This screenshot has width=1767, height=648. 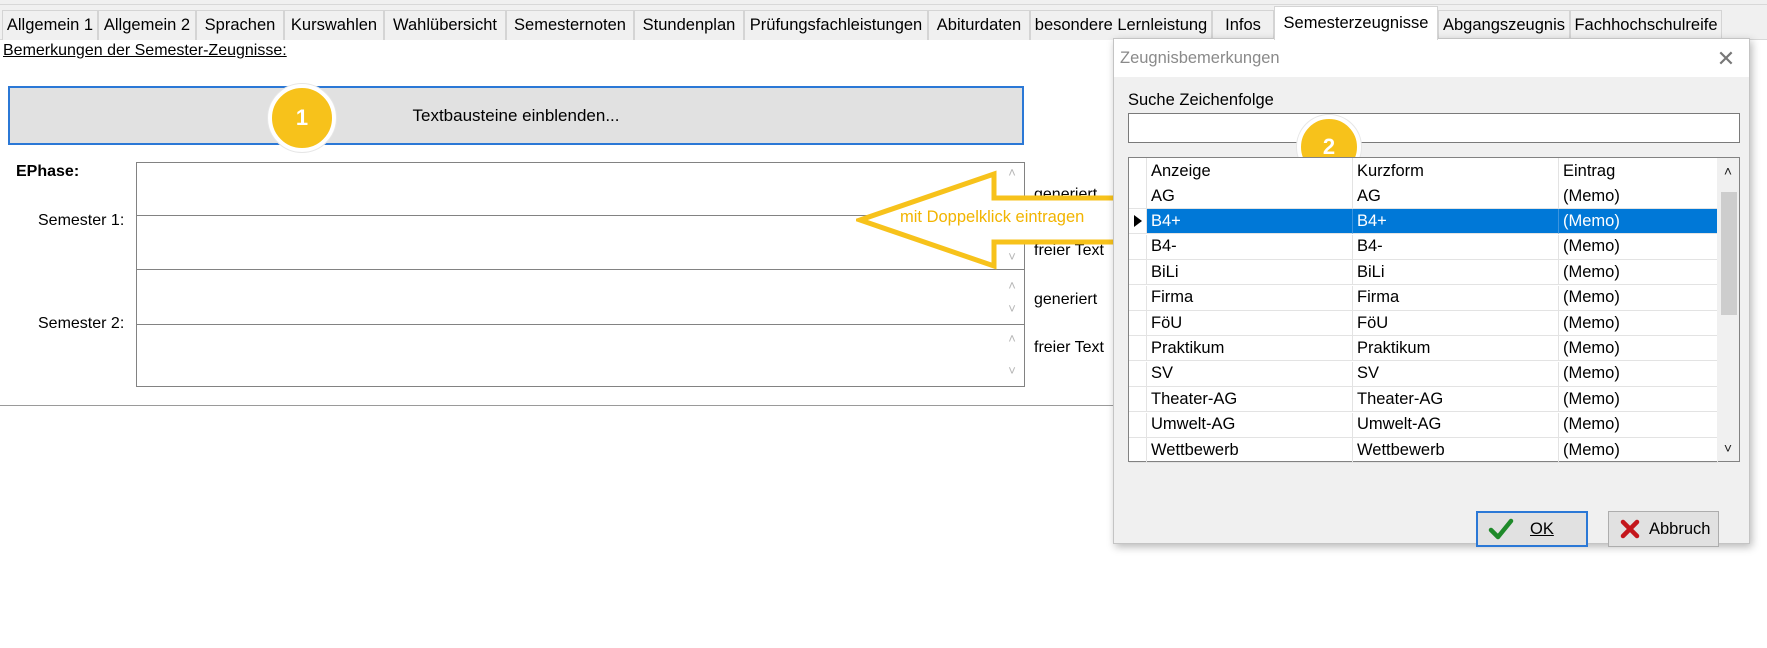 What do you see at coordinates (1250, 247) in the screenshot?
I see `cell-anzeige: B4-` at bounding box center [1250, 247].